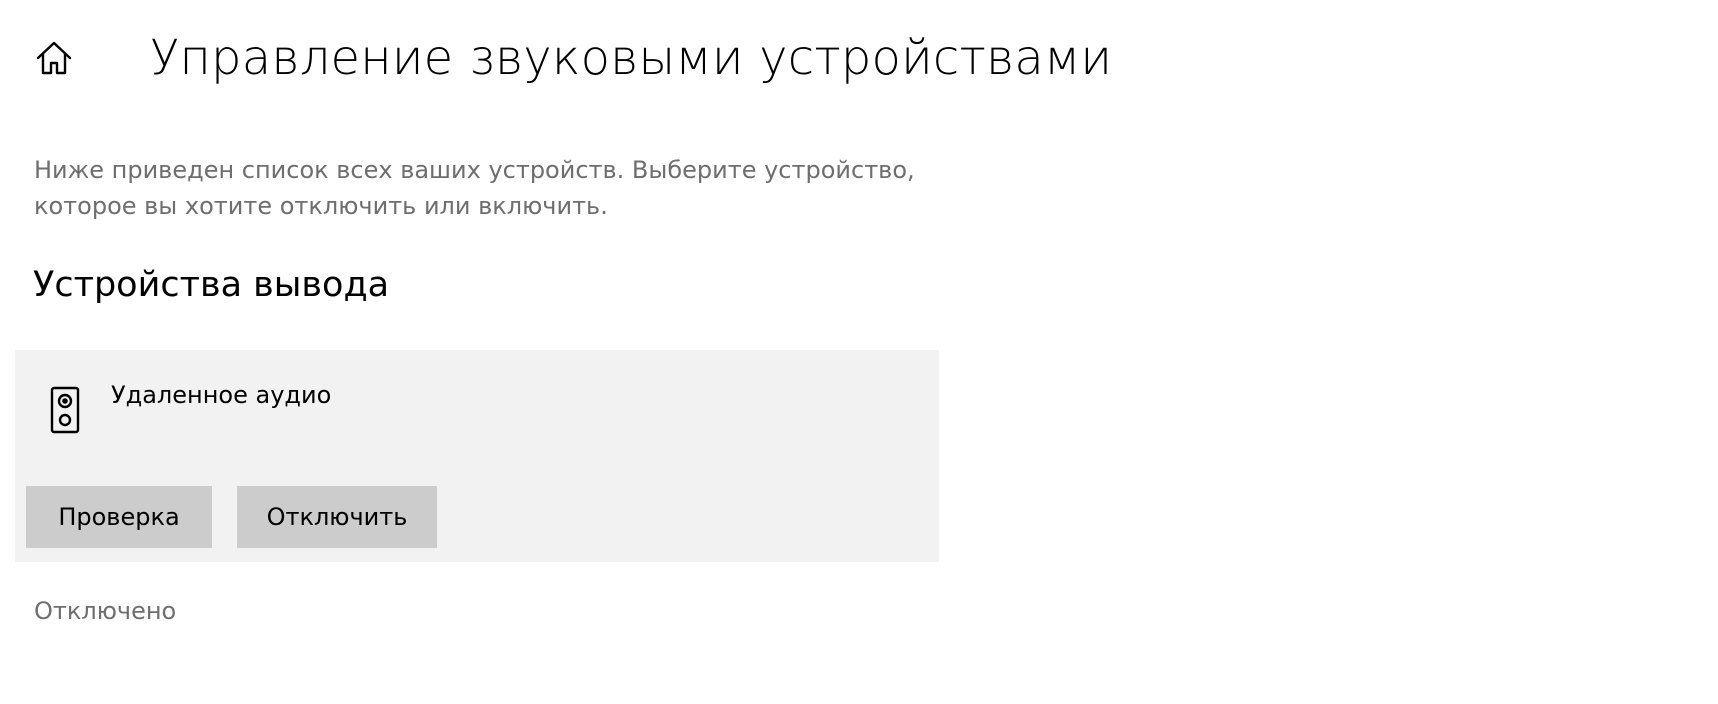 The width and height of the screenshot is (1718, 704). What do you see at coordinates (337, 517) in the screenshot?
I see `disable-button: Отключить` at bounding box center [337, 517].